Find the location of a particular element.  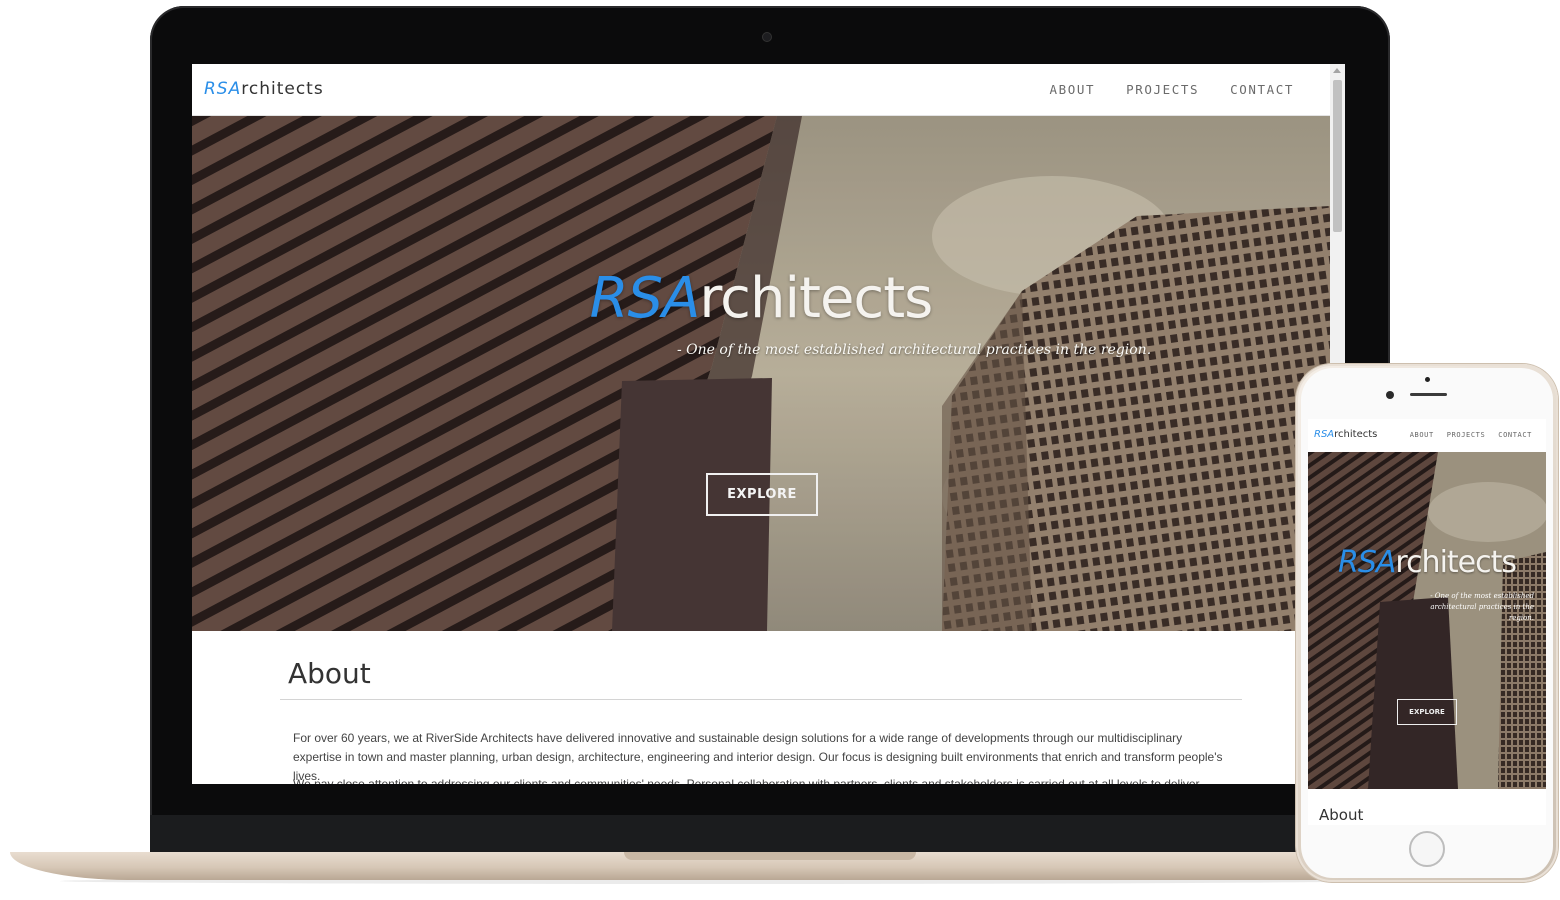

phone-nav-contact: CONTACT is located at coordinates (1515, 435).